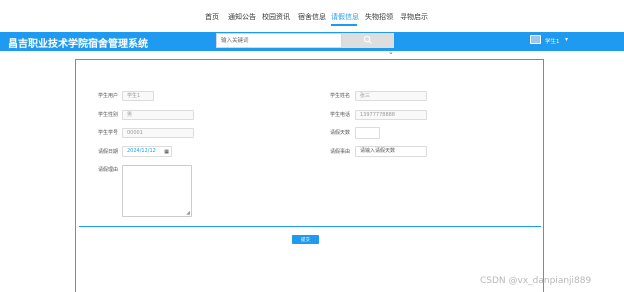  I want to click on leave-reason-placeholder: 请输入请假天数, so click(378, 151).